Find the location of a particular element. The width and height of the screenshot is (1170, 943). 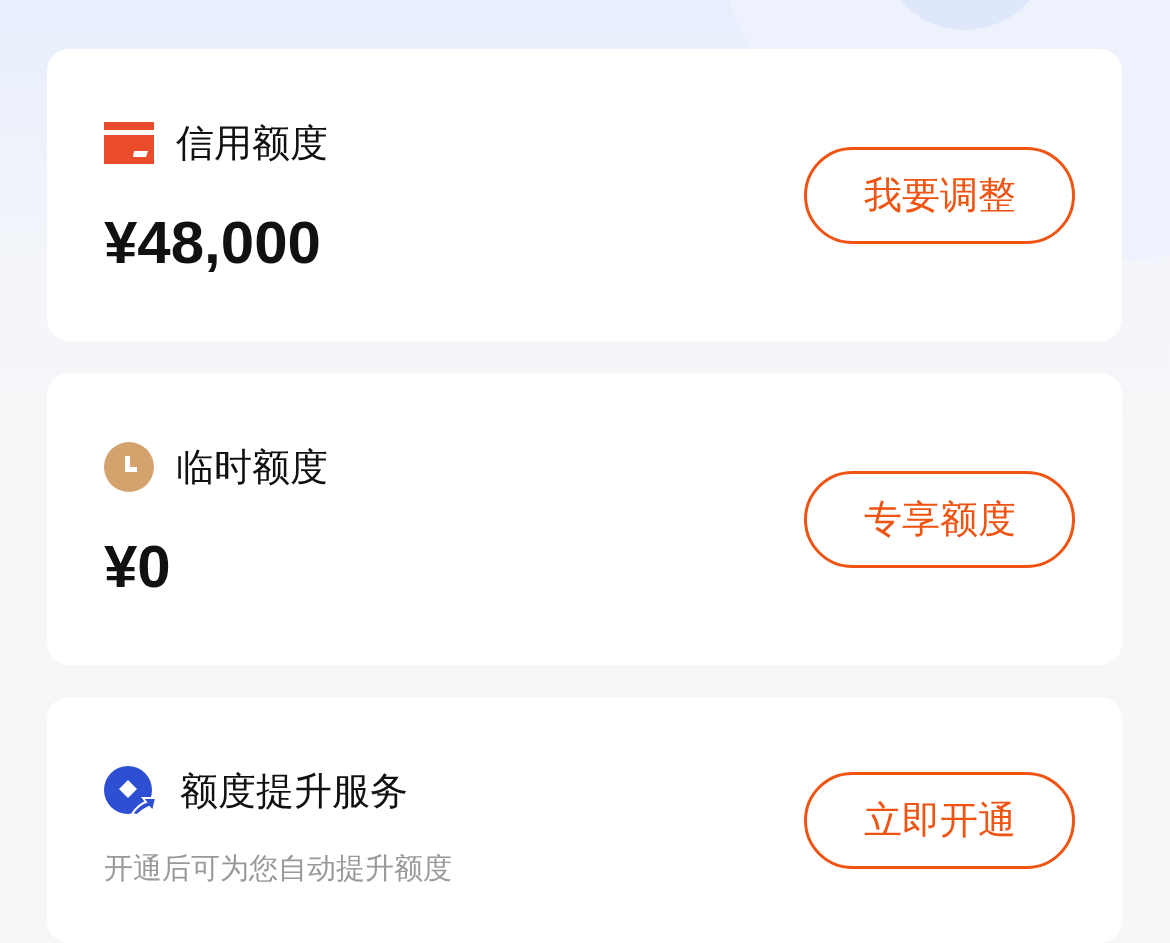

coin-arrow-icon is located at coordinates (131, 791).